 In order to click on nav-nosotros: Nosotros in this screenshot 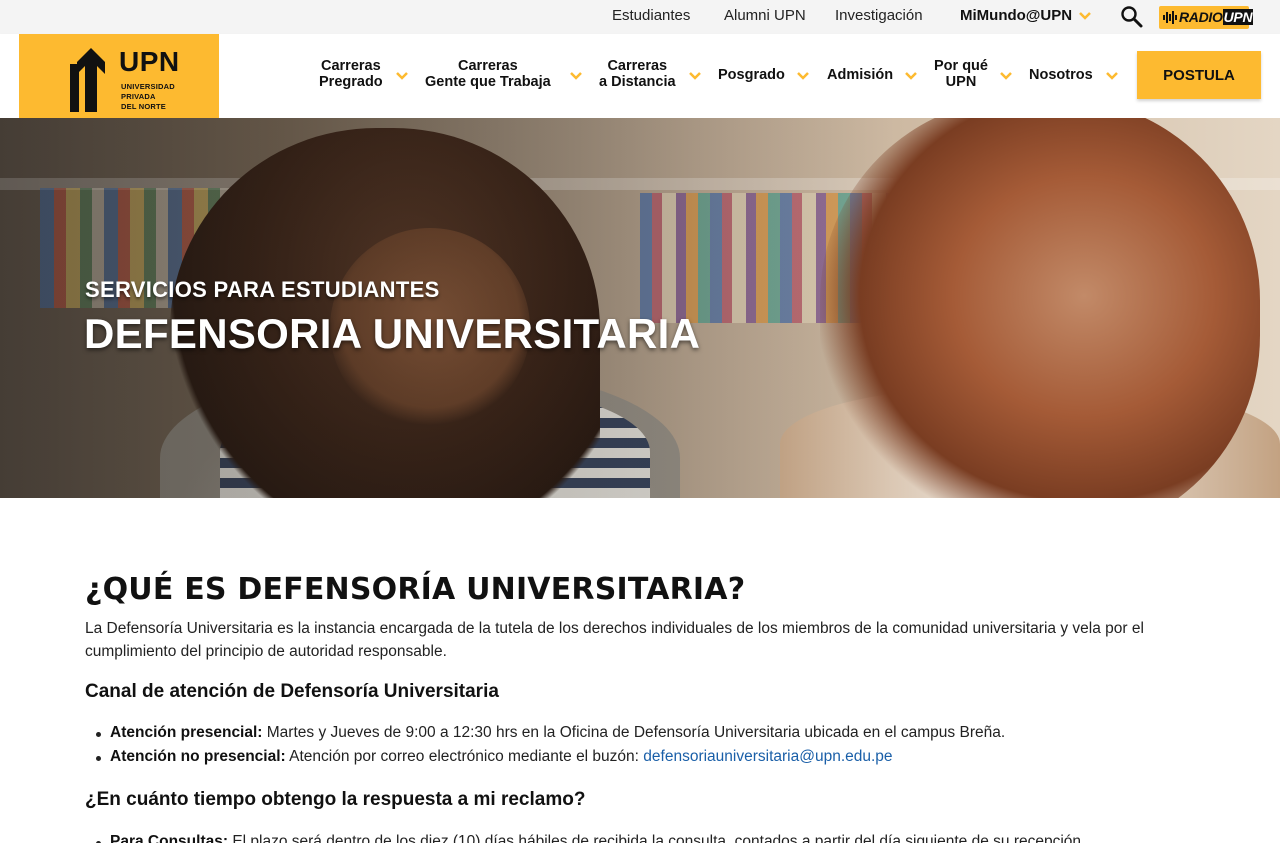, I will do `click(1061, 75)`.